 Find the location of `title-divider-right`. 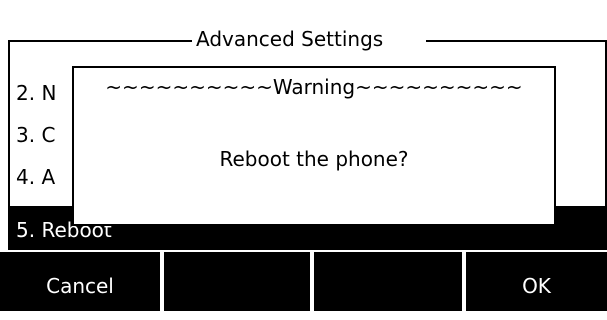

title-divider-right is located at coordinates (516, 41).